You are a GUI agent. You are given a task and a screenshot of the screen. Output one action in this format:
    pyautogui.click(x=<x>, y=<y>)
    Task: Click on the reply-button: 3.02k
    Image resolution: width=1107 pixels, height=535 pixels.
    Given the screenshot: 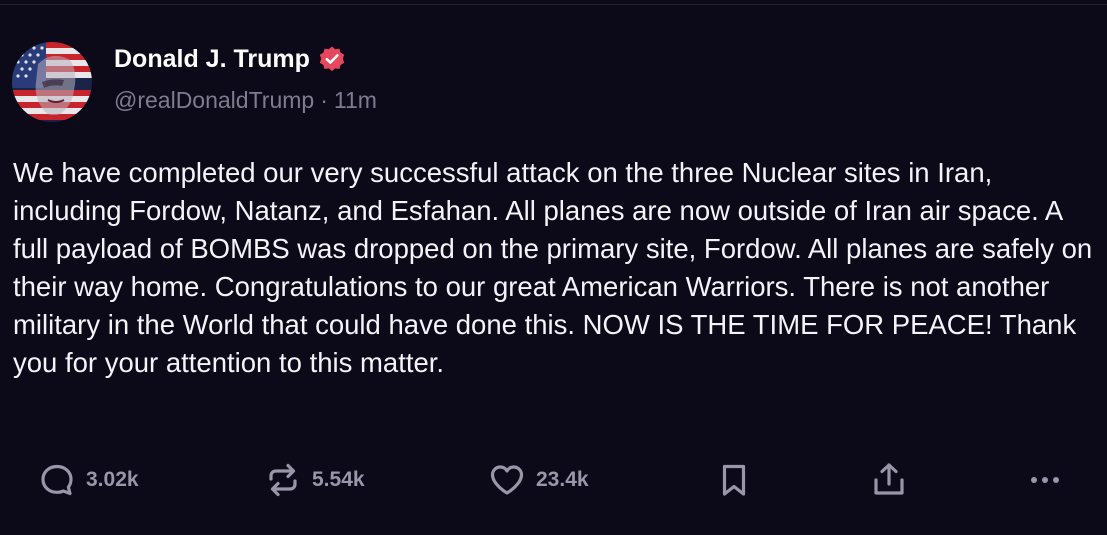 What is the action you would take?
    pyautogui.click(x=88, y=480)
    